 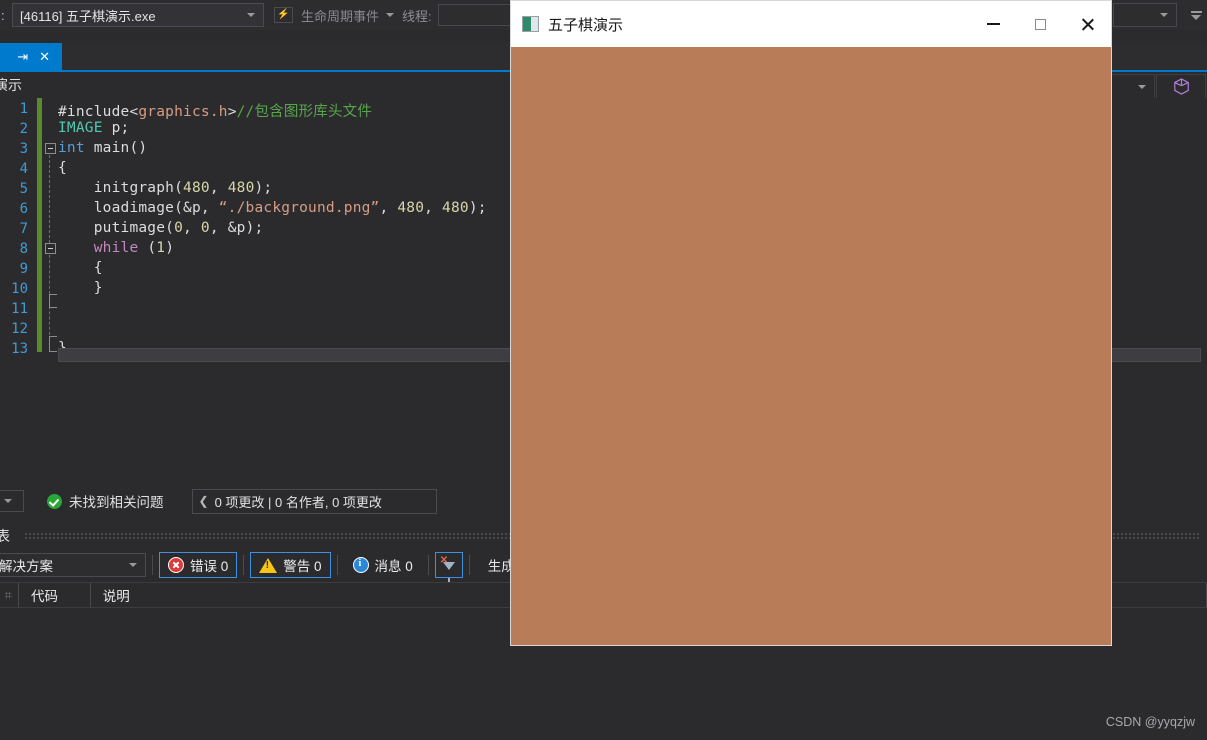 What do you see at coordinates (811, 24) in the screenshot?
I see `easyx-window-titlebar: 五子棋演示` at bounding box center [811, 24].